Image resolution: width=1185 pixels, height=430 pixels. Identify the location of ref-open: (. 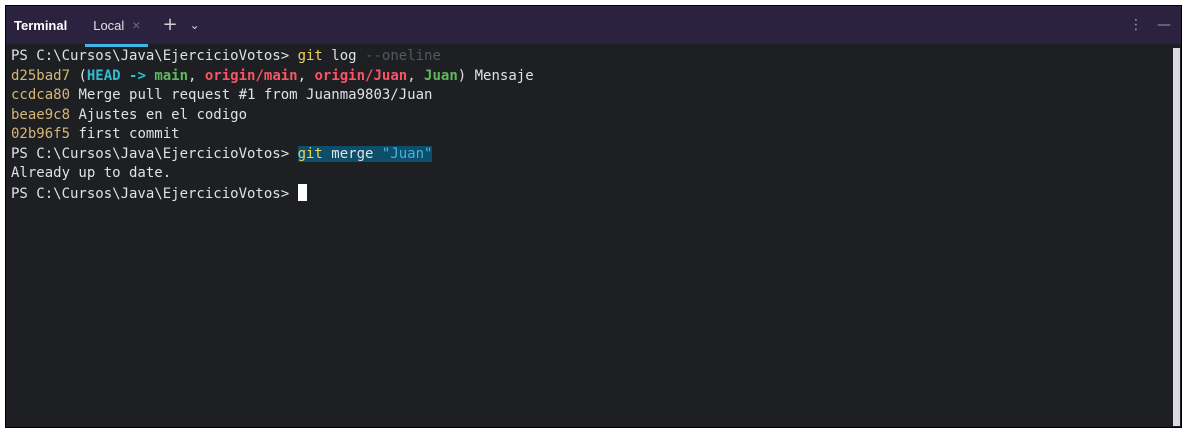
(78, 75).